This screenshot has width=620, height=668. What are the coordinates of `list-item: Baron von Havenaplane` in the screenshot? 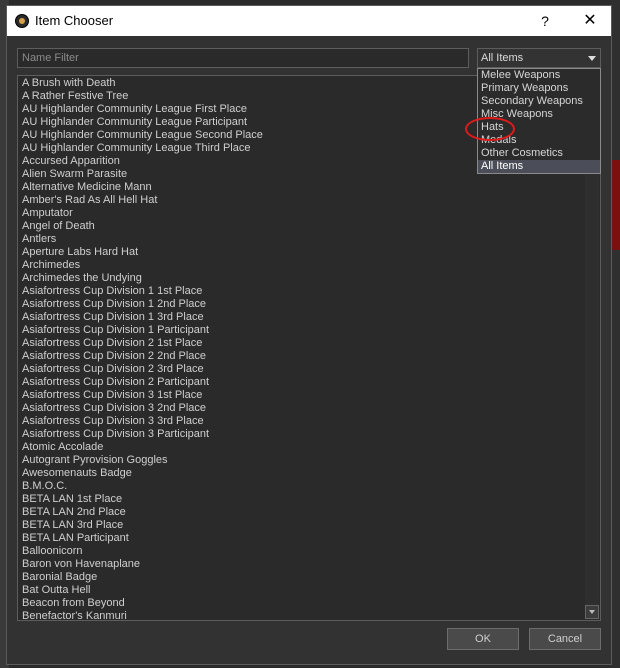 It's located at (142, 564).